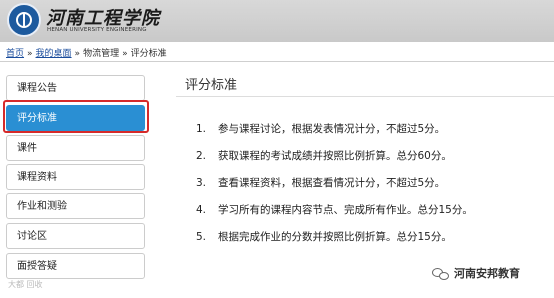  I want to click on page-title: 评分标准, so click(211, 85).